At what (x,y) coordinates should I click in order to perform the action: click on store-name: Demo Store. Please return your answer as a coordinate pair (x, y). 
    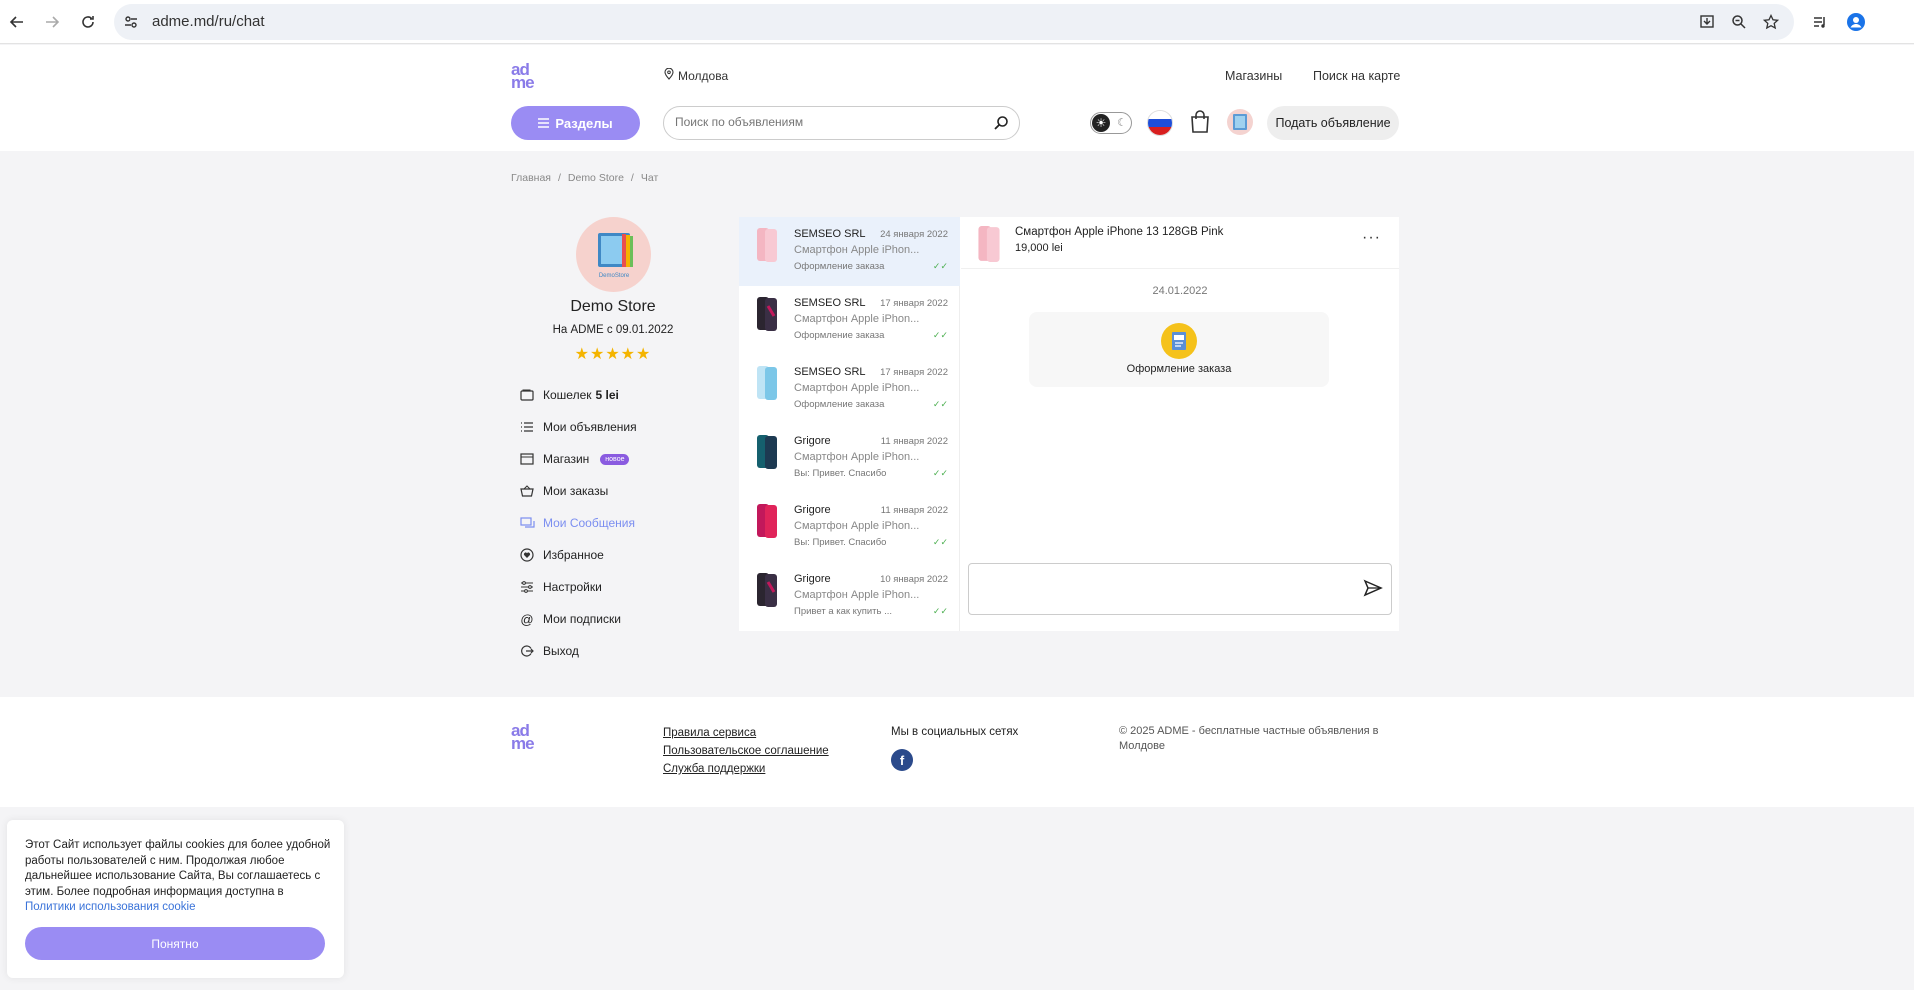
    Looking at the image, I should click on (613, 306).